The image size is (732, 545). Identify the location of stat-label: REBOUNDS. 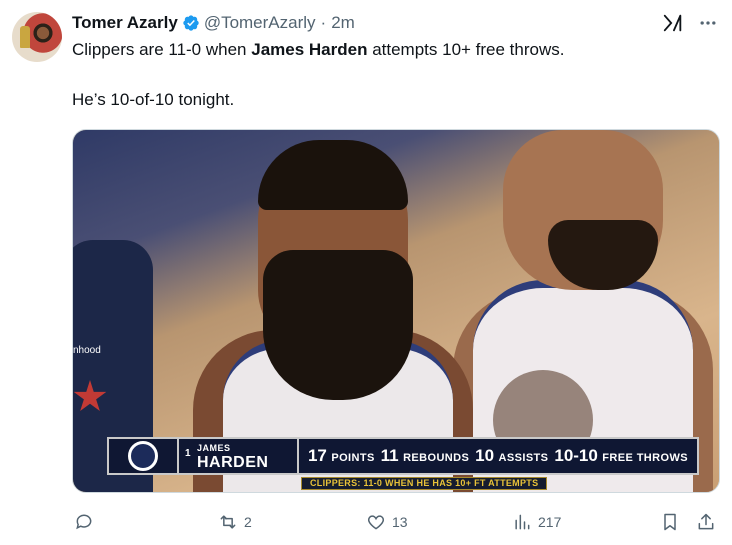
(436, 458).